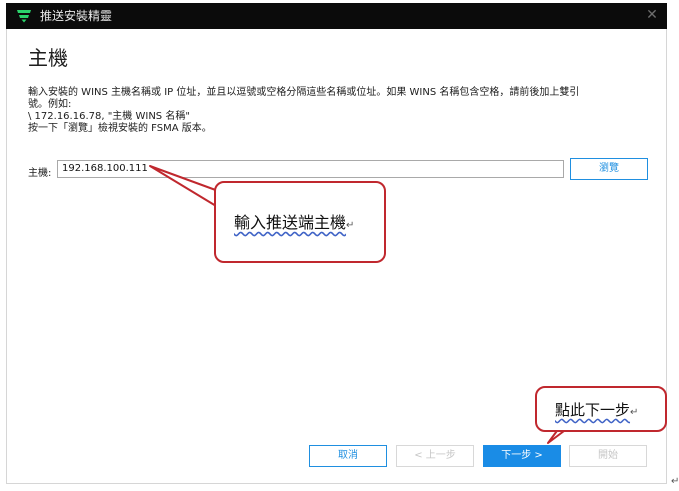 The width and height of the screenshot is (679, 491). What do you see at coordinates (522, 456) in the screenshot?
I see `next-button: 下一步 >` at bounding box center [522, 456].